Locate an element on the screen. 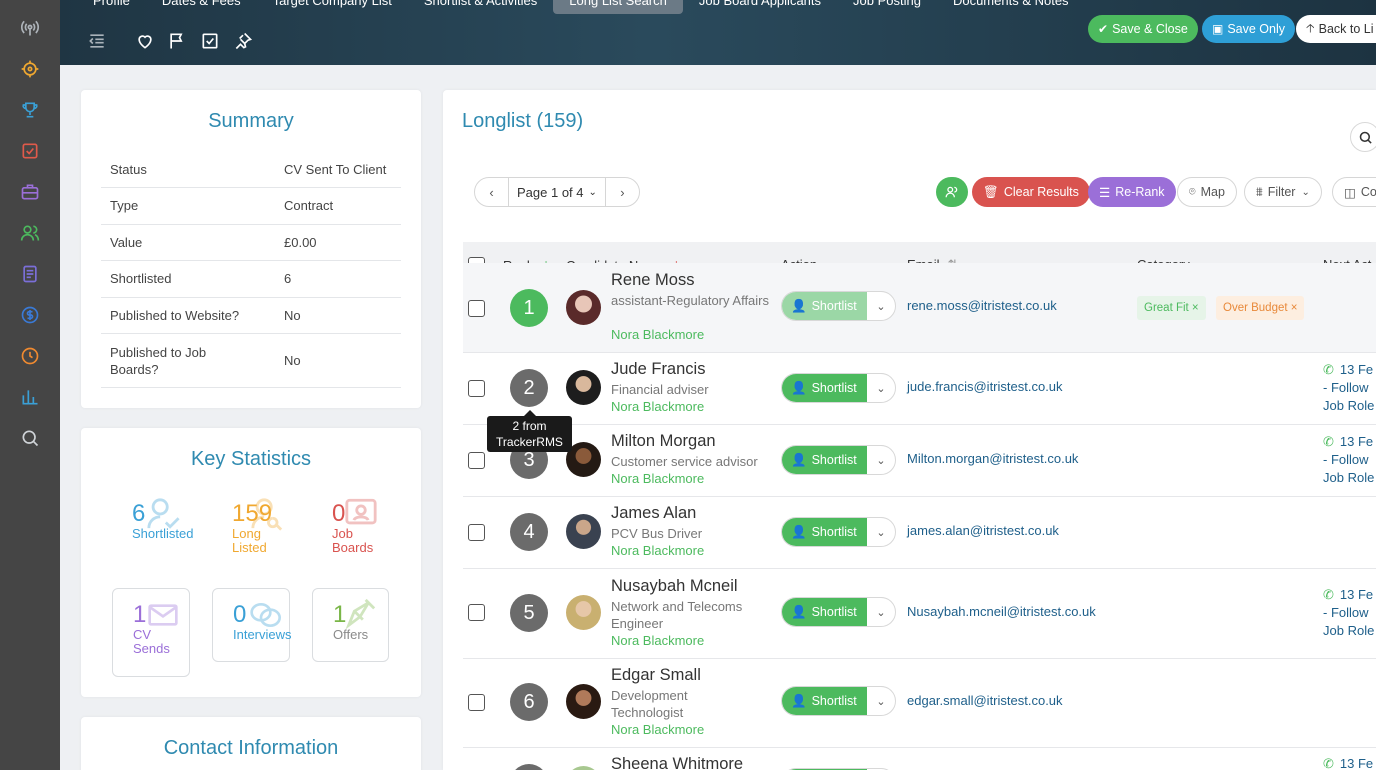 The image size is (1376, 770). search-icon is located at coordinates (30, 438).